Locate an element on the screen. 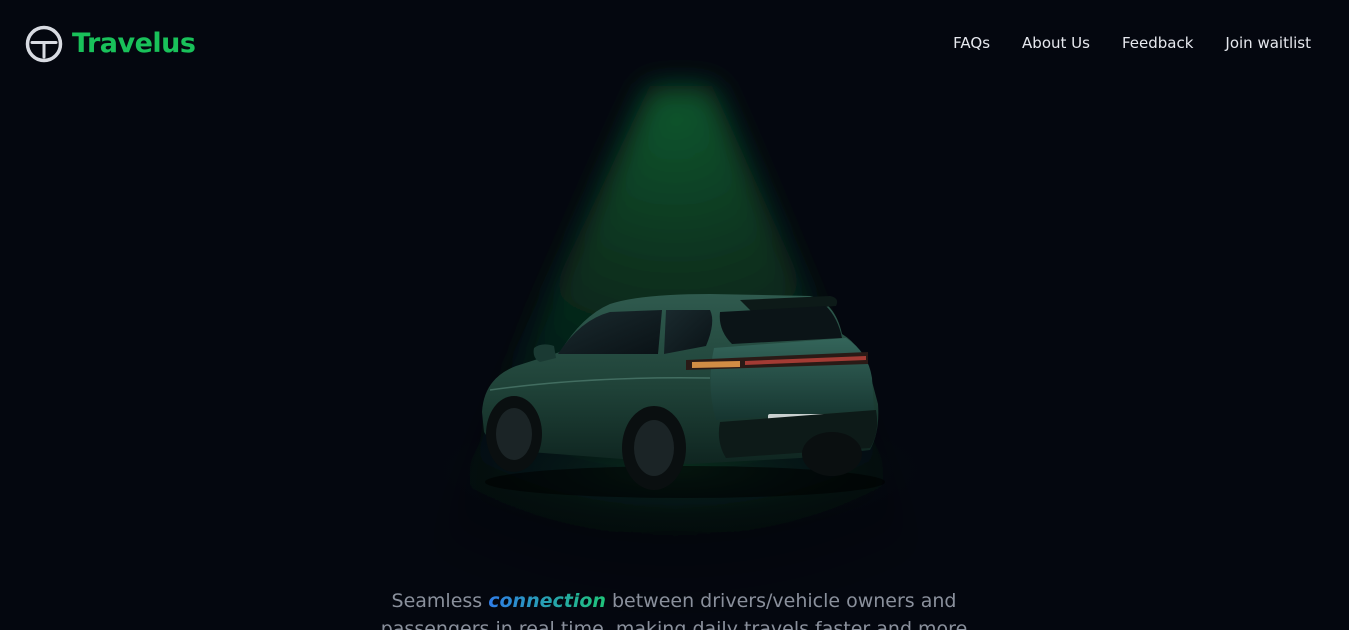 This screenshot has height=630, width=1349. tagline-text-before: Seamless is located at coordinates (437, 601).